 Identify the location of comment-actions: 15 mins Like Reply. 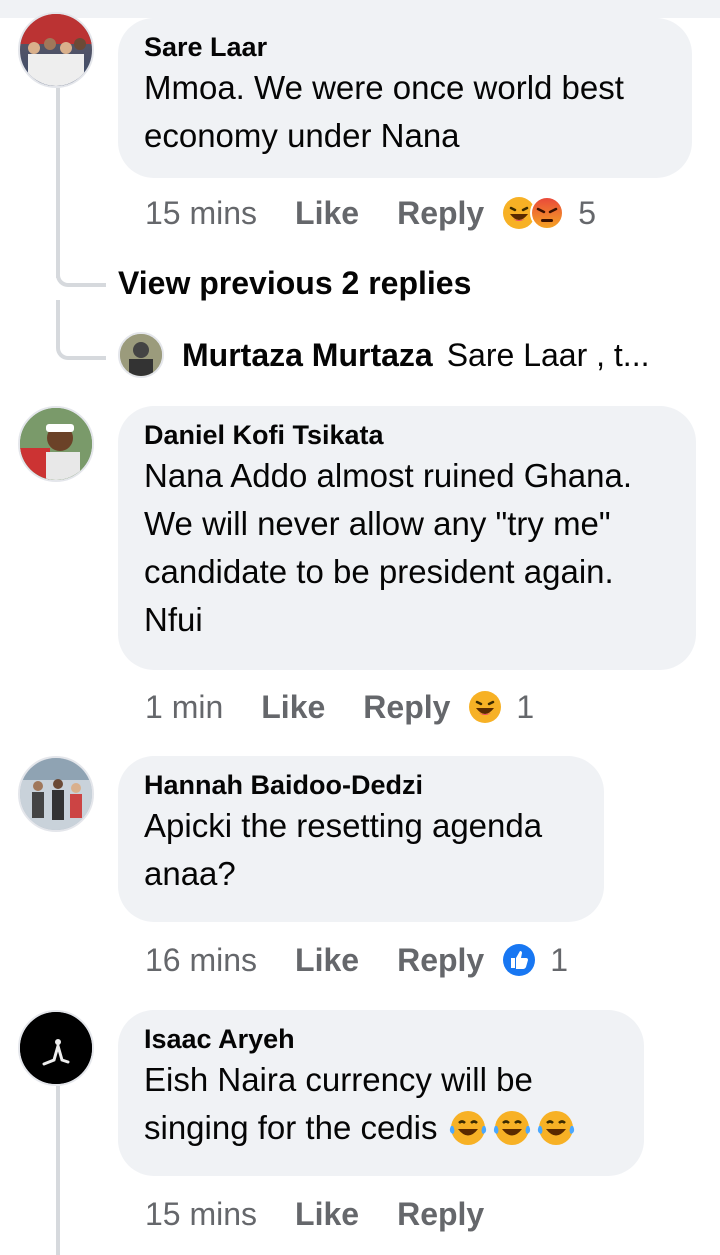
(323, 1214).